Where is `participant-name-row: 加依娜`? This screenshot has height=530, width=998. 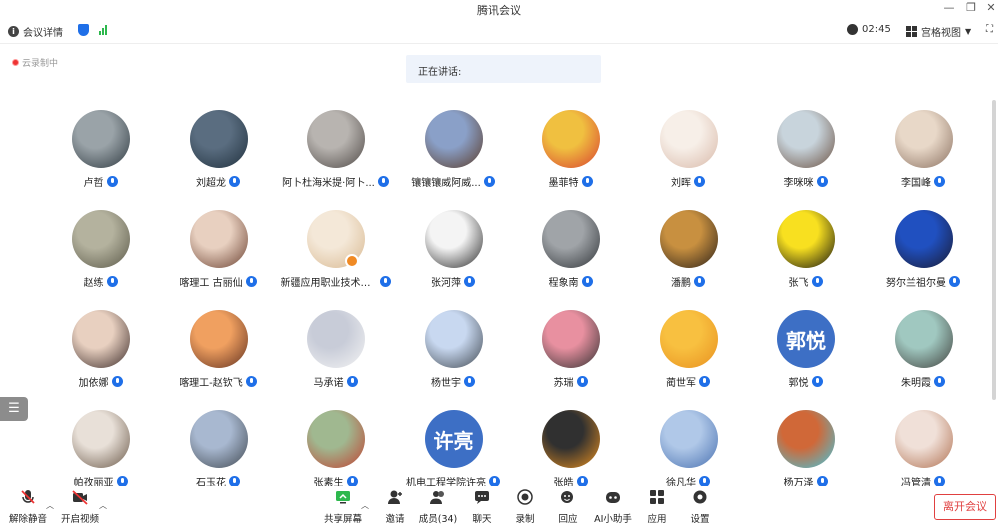
participant-name-row: 加依娜 is located at coordinates (100, 381).